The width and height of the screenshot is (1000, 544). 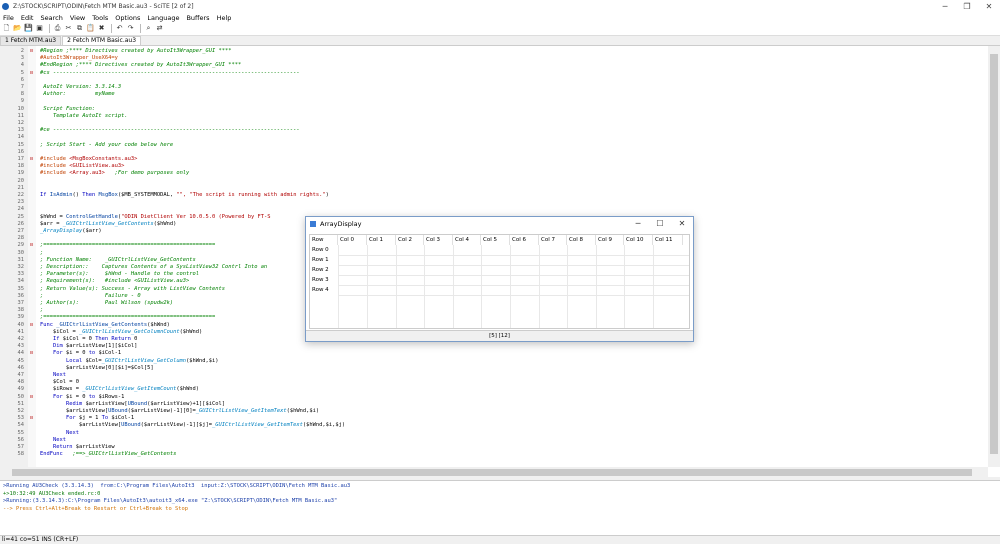 I want to click on code-line: EndFunc ;==>_GUICtrlListView_GetContents, so click(x=510, y=454).